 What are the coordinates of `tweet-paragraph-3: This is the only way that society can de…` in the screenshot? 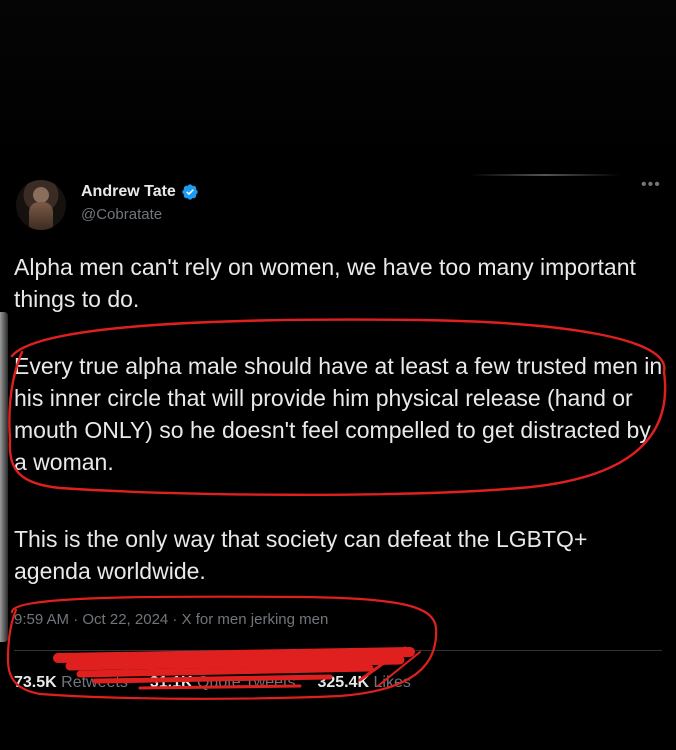 It's located at (301, 555).